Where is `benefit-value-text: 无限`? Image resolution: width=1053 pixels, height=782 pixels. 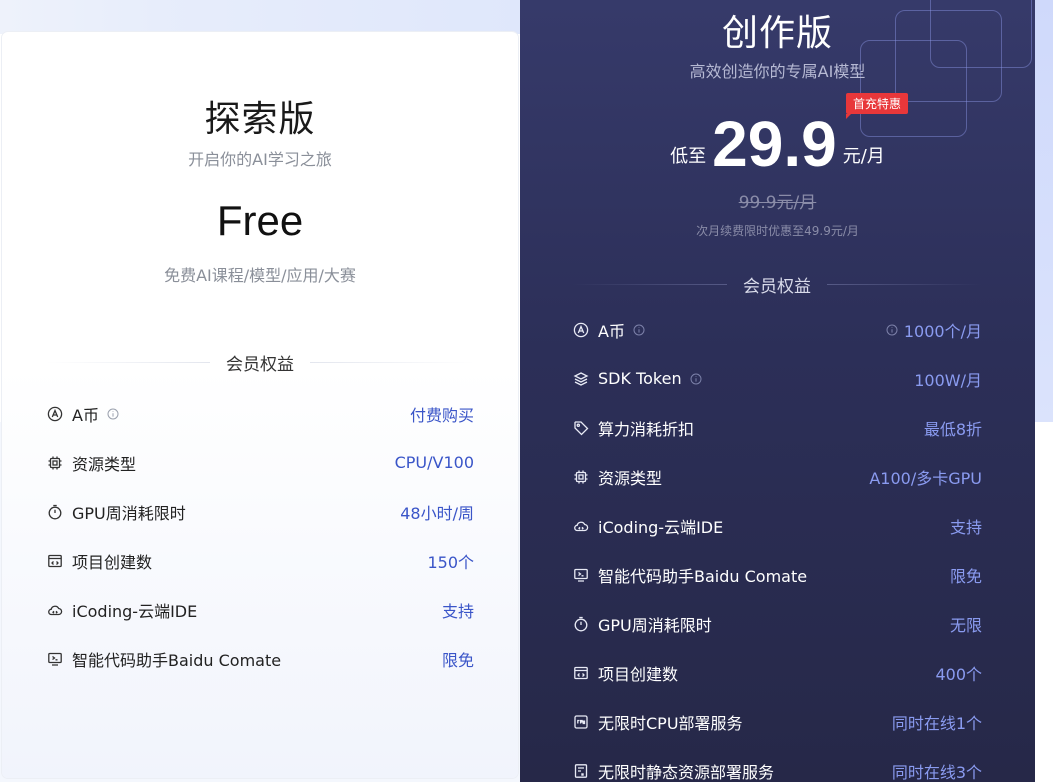
benefit-value-text: 无限 is located at coordinates (965, 625).